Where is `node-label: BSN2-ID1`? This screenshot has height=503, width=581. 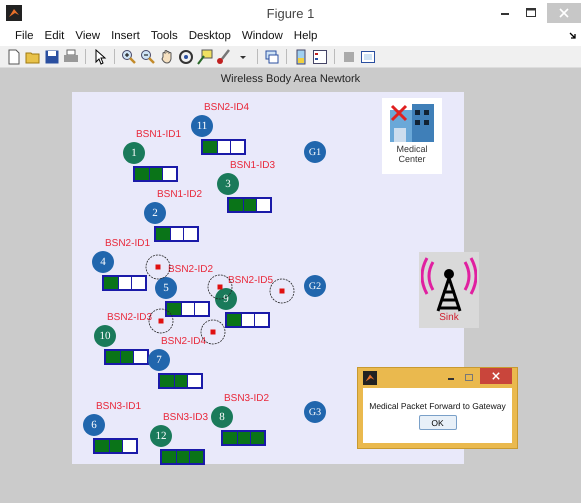
node-label: BSN2-ID1 is located at coordinates (127, 244).